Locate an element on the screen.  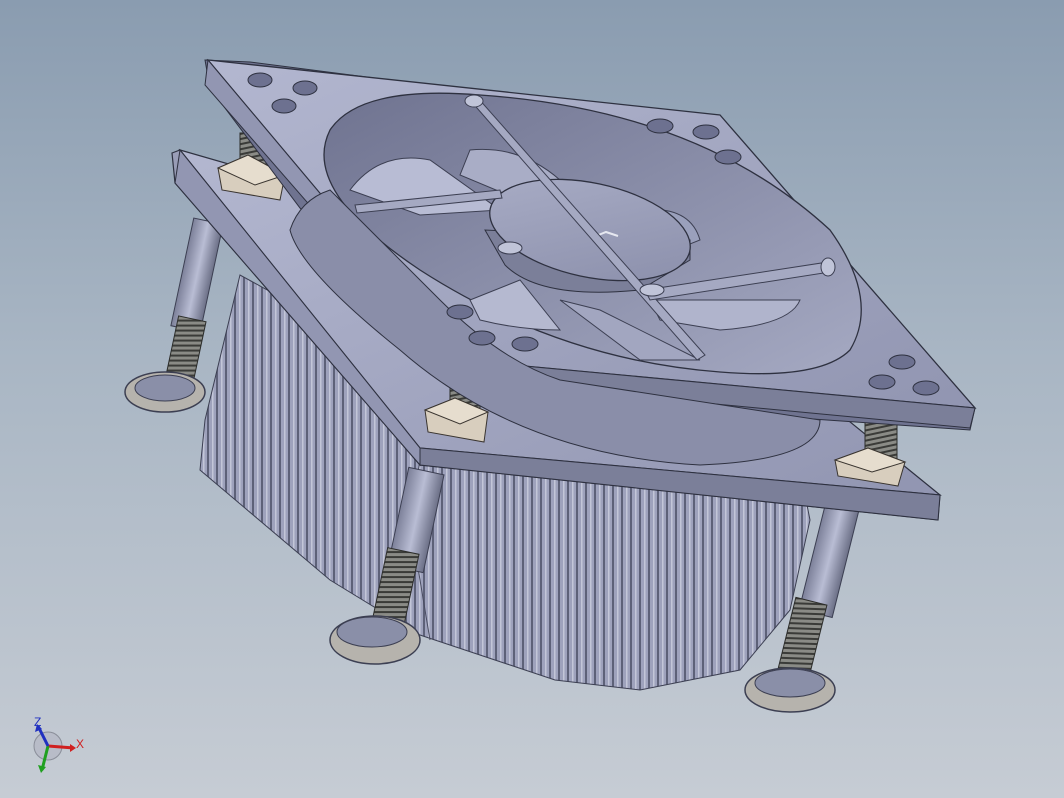
axis-triad: Z X is located at coordinates (61, 747).